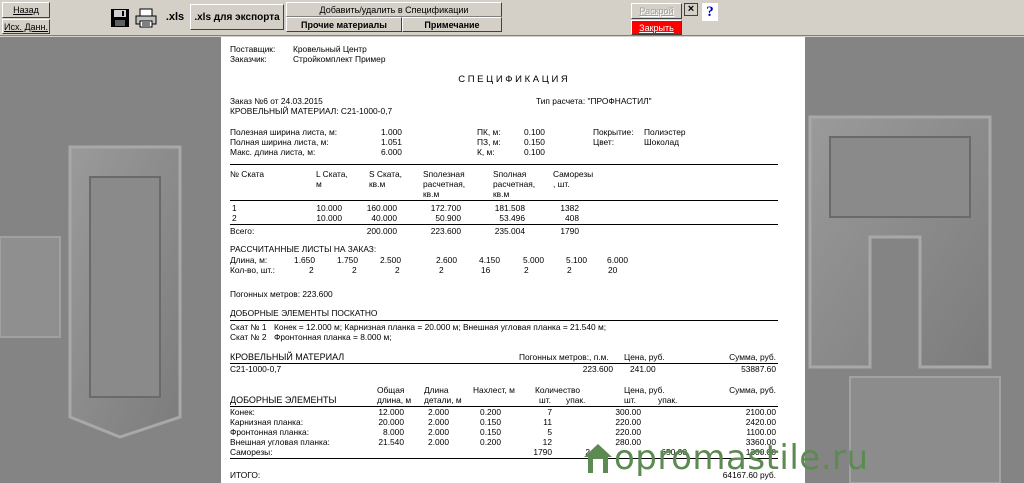  Describe the element at coordinates (329, 218) in the screenshot. I see `slope-l: 10.000` at that location.